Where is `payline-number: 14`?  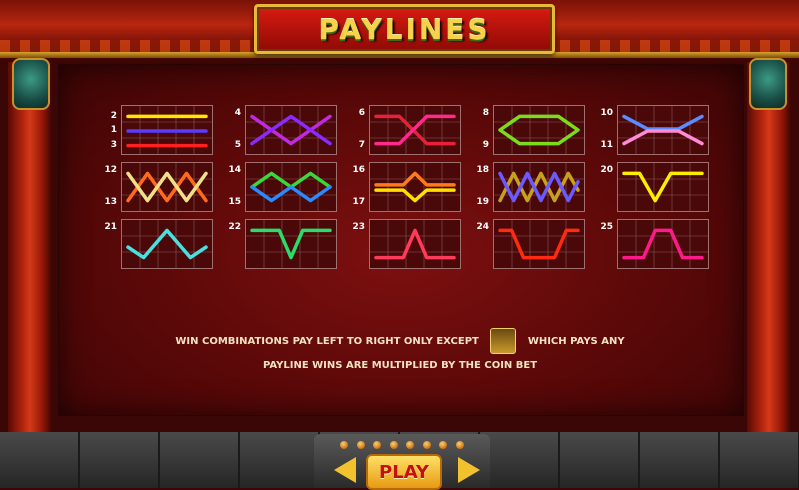
payline-number: 14 is located at coordinates (234, 170).